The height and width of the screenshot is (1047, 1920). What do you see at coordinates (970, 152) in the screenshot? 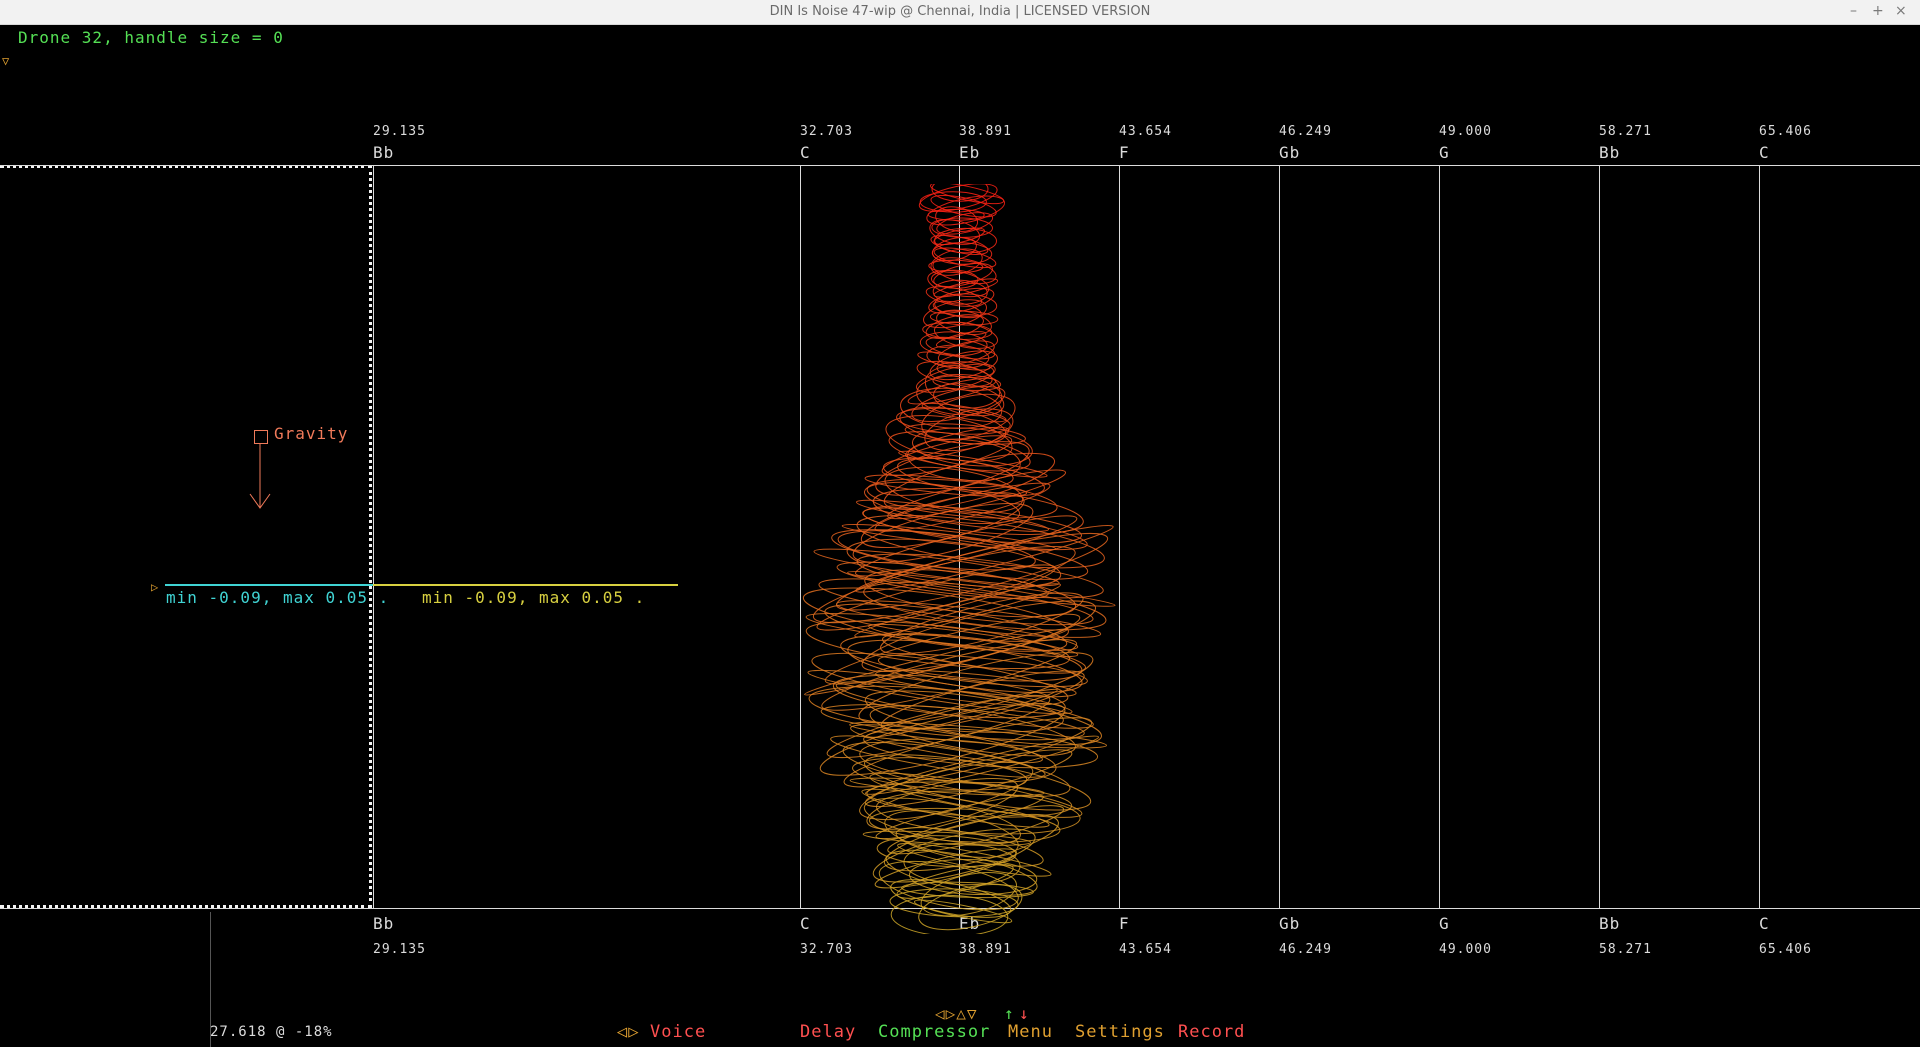
I see `scale-top-note: Eb` at bounding box center [970, 152].